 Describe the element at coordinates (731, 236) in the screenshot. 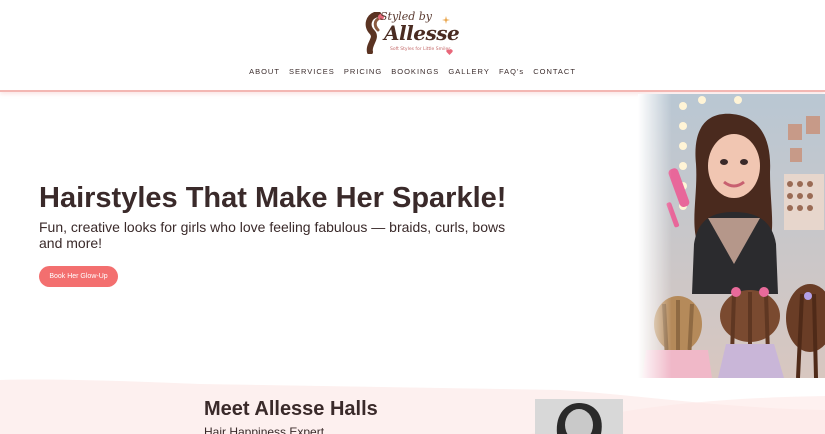

I see `hero-stylist-photo` at that location.